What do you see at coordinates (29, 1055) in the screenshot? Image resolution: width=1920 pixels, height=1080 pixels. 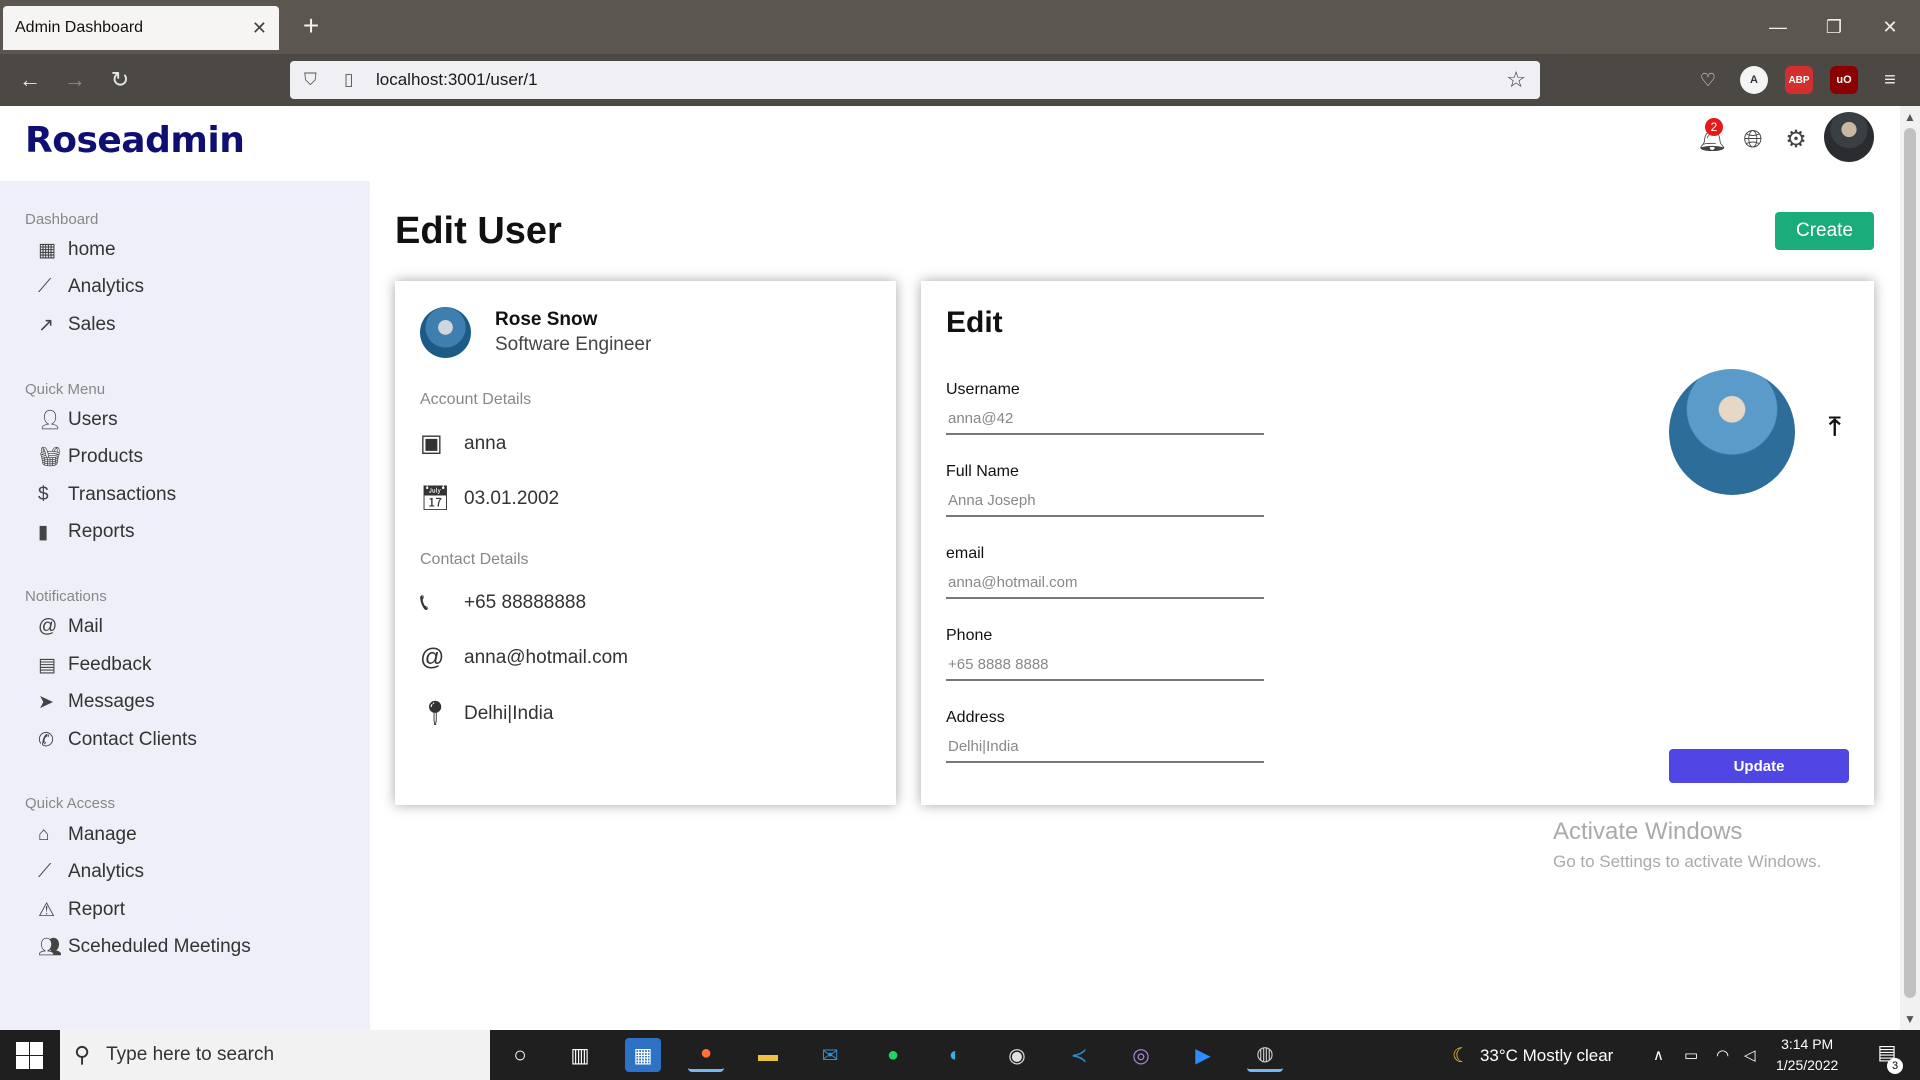 I see `windows-start-icon` at bounding box center [29, 1055].